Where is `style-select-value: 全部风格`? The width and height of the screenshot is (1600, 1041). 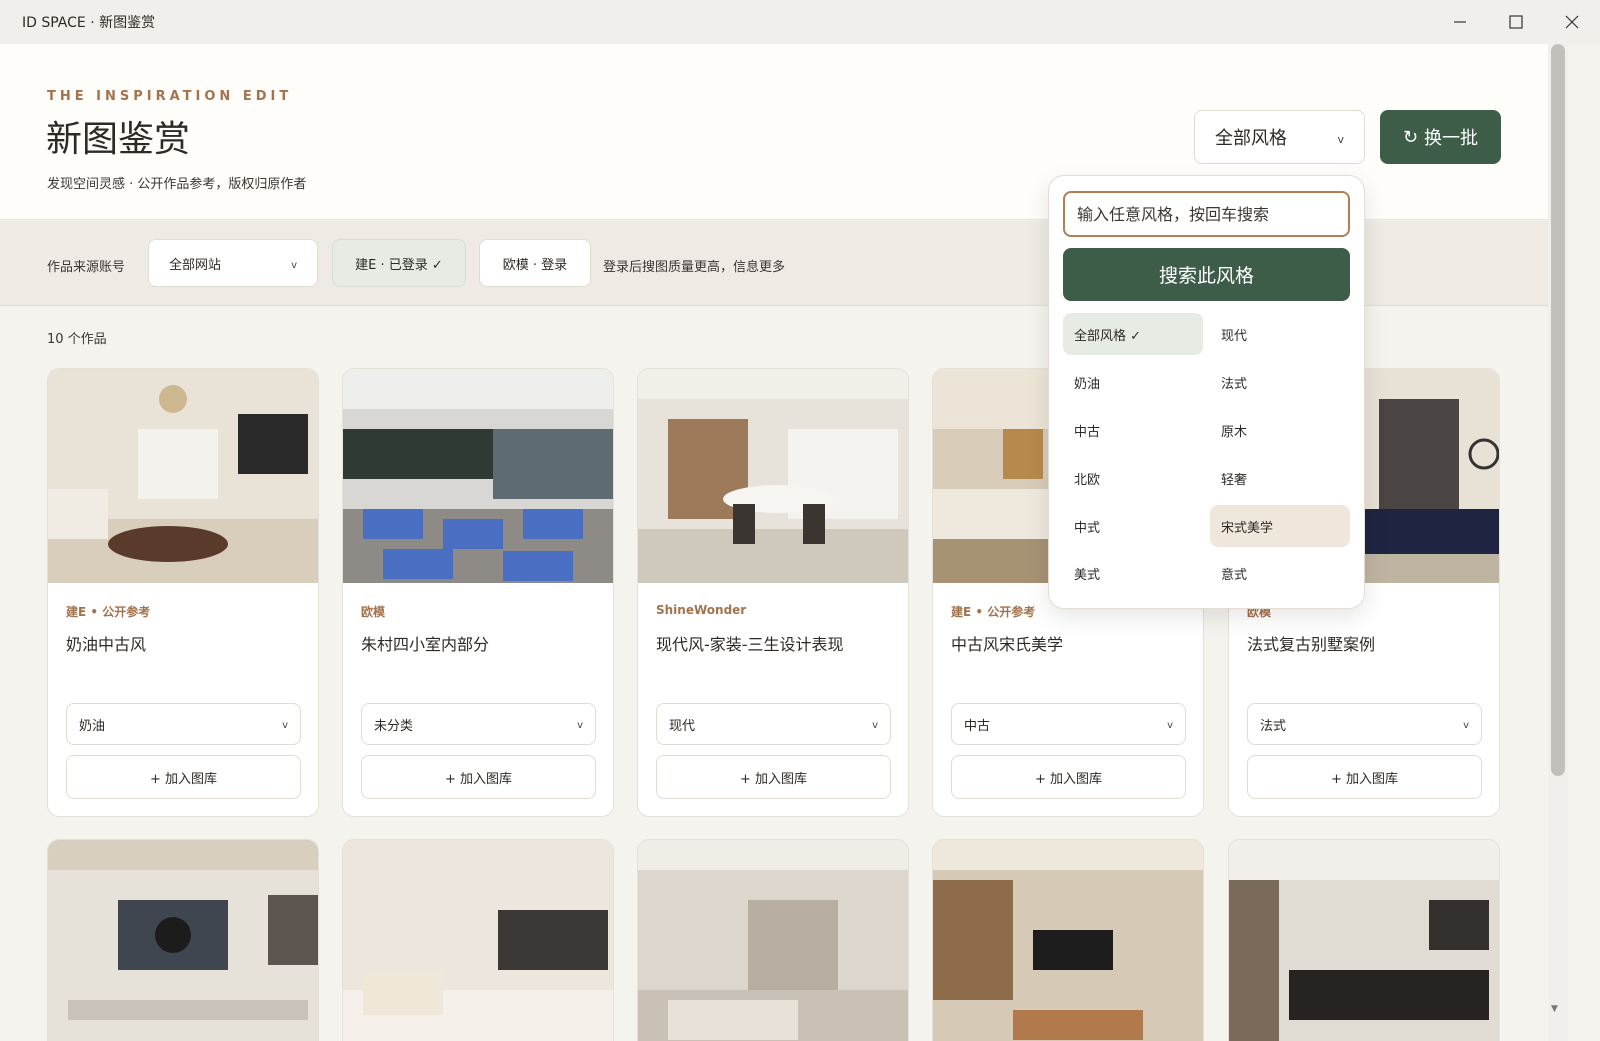
style-select-value: 全部风格 is located at coordinates (1251, 138).